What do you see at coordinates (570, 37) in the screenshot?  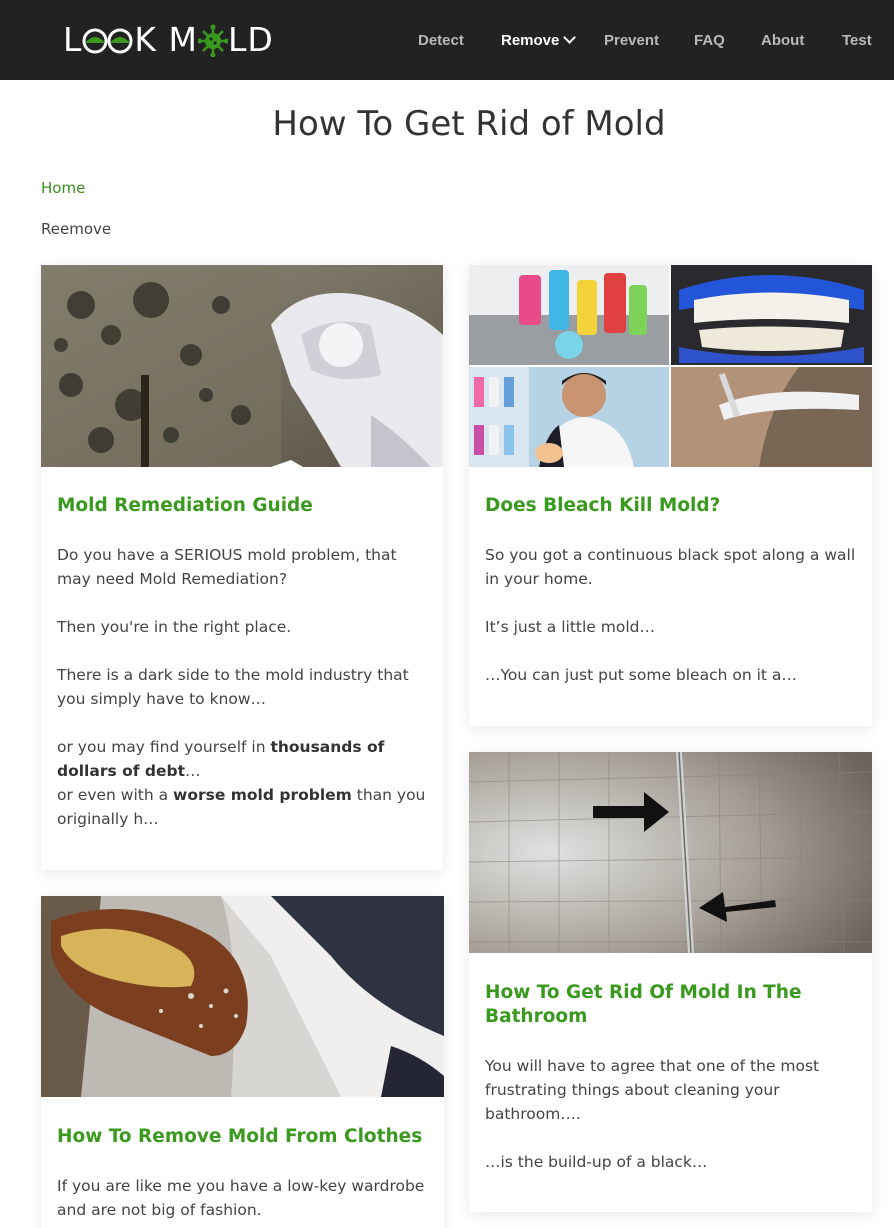 I see `chevron-down-icon` at bounding box center [570, 37].